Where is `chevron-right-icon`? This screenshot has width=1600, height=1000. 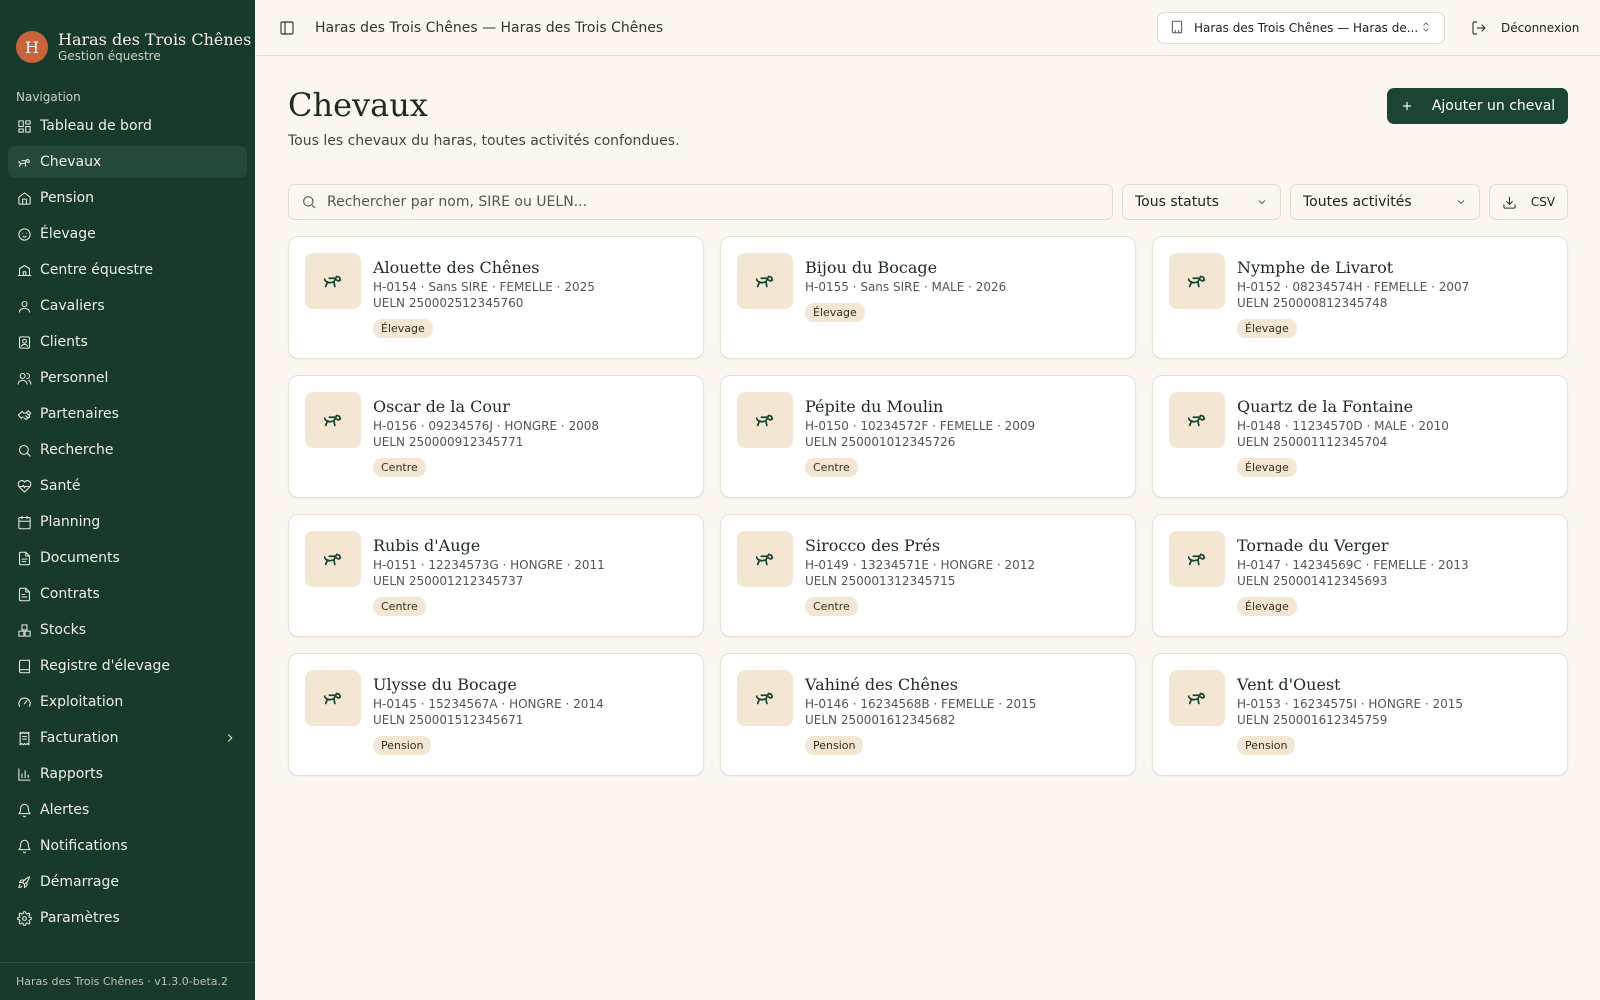
chevron-right-icon is located at coordinates (230, 738).